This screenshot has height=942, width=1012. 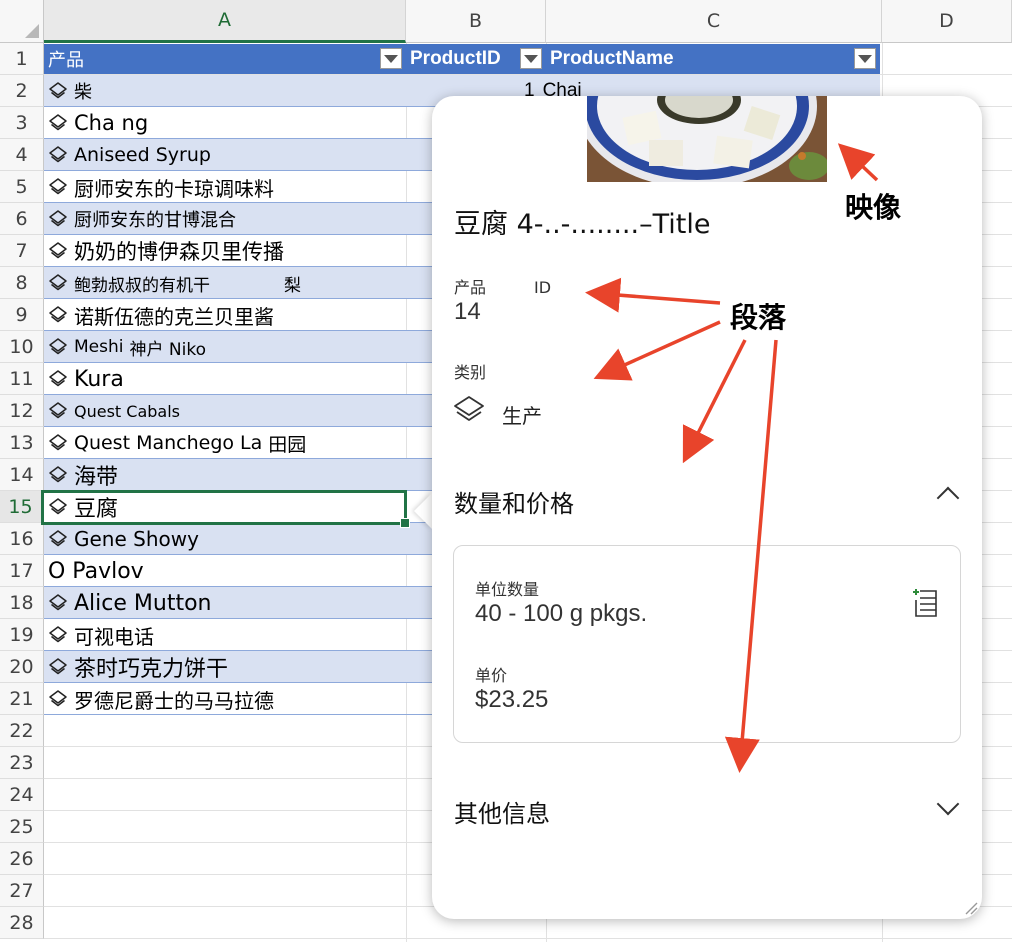 What do you see at coordinates (225, 667) in the screenshot?
I see `product-cell: 茶时巧克力饼干` at bounding box center [225, 667].